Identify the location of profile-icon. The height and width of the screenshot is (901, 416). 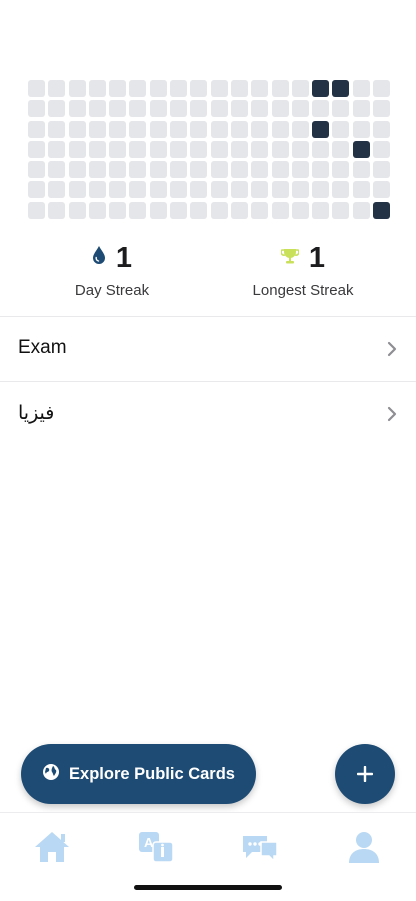
(364, 847).